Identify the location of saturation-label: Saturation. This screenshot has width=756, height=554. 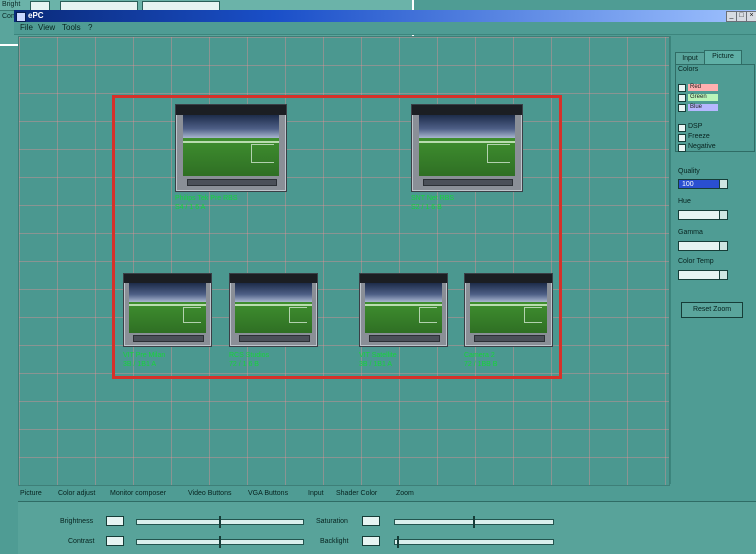
(332, 521).